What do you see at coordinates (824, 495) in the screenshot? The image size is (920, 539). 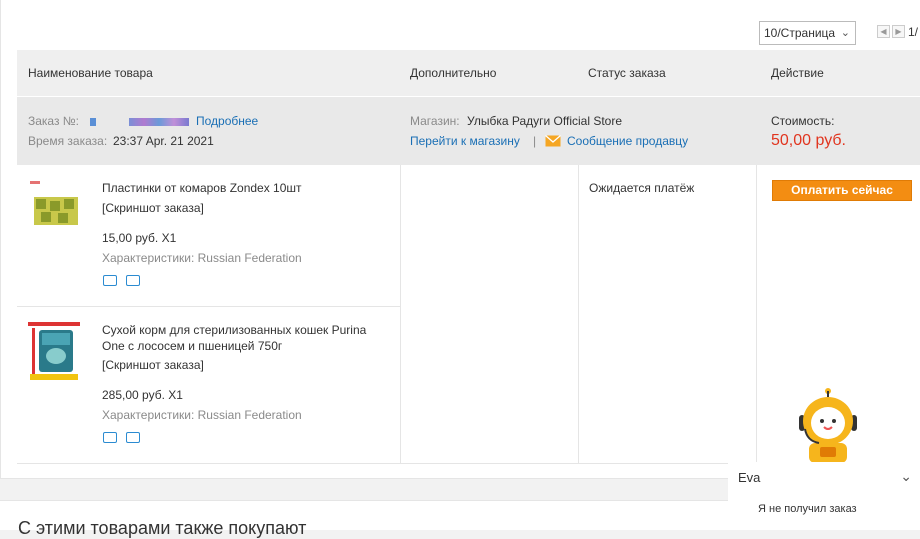 I see `chat-widget: Eva ⌄ Я не получил заказ` at bounding box center [824, 495].